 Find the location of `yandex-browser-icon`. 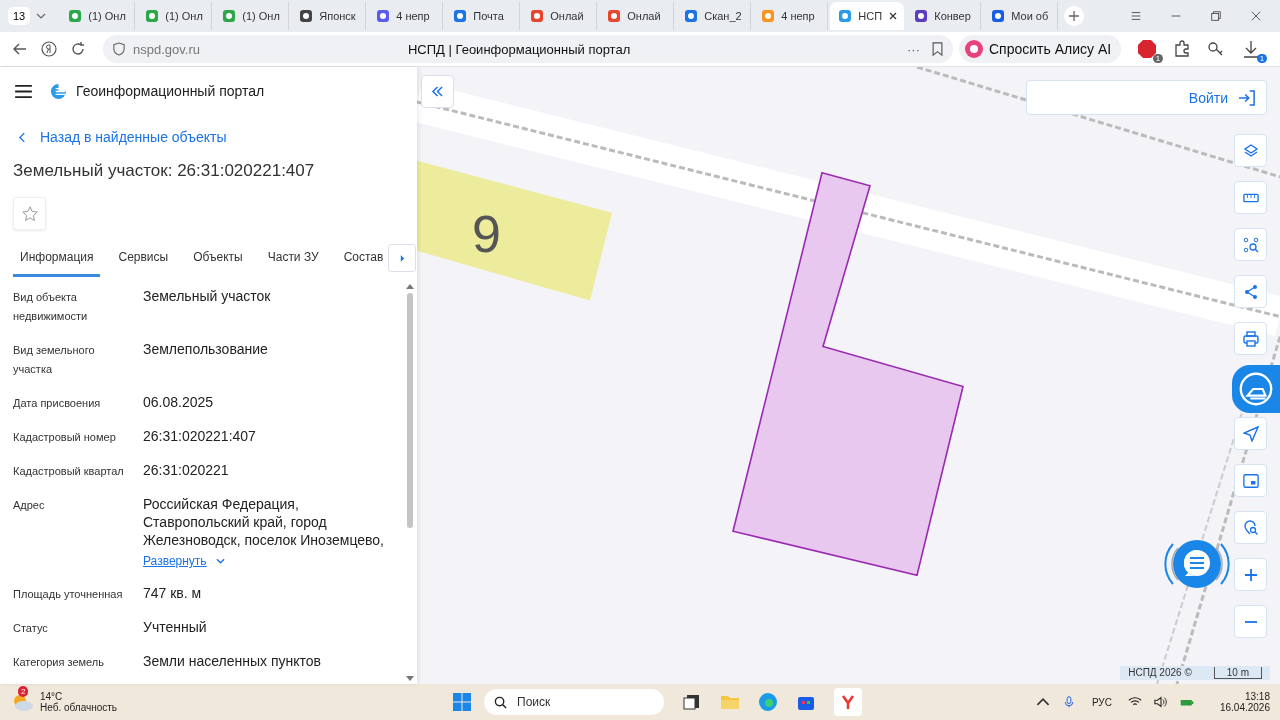

yandex-browser-icon is located at coordinates (848, 702).